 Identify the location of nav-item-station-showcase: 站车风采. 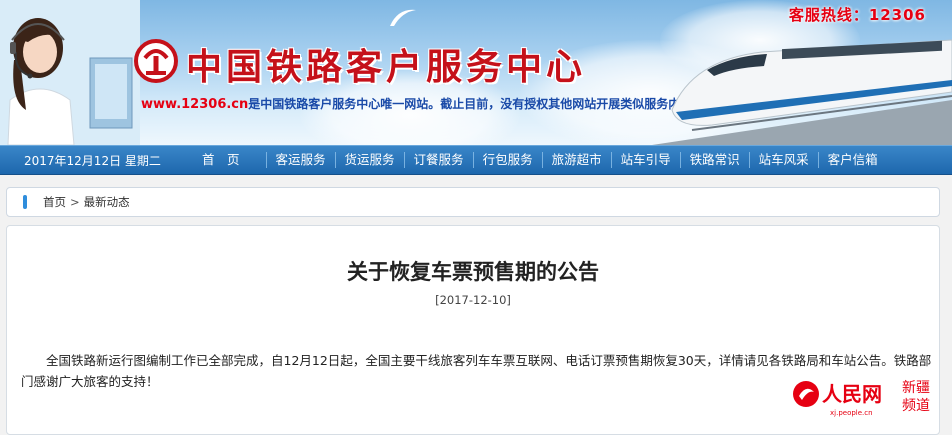
(784, 160).